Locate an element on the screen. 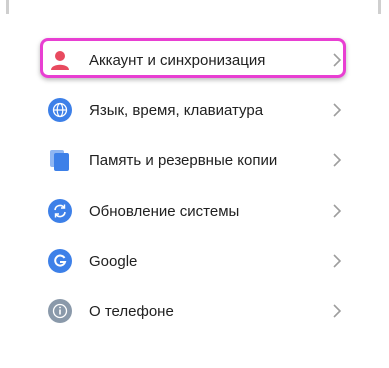 Image resolution: width=389 pixels, height=368 pixels. system-update-icon is located at coordinates (60, 211).